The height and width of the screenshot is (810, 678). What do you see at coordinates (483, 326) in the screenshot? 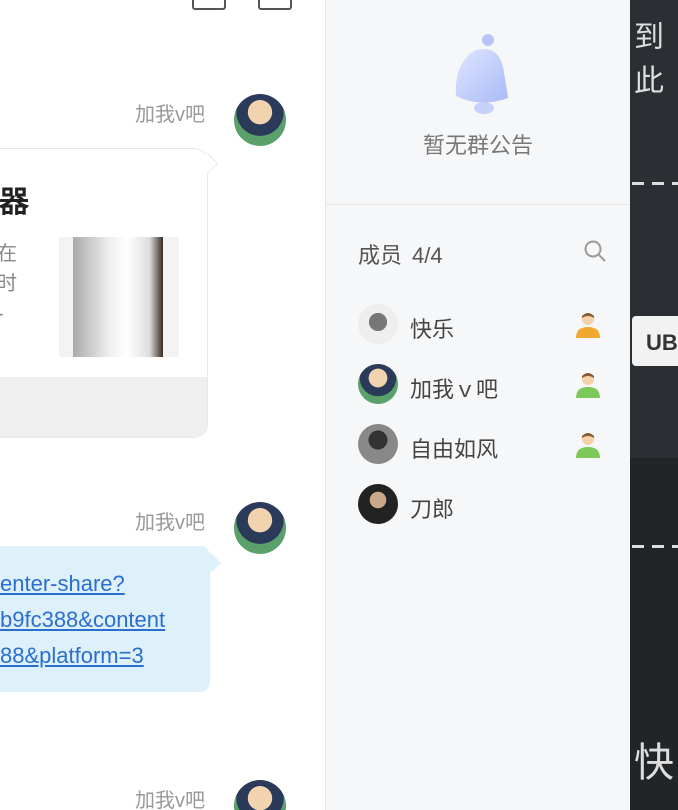
I see `member-item: 快乐` at bounding box center [483, 326].